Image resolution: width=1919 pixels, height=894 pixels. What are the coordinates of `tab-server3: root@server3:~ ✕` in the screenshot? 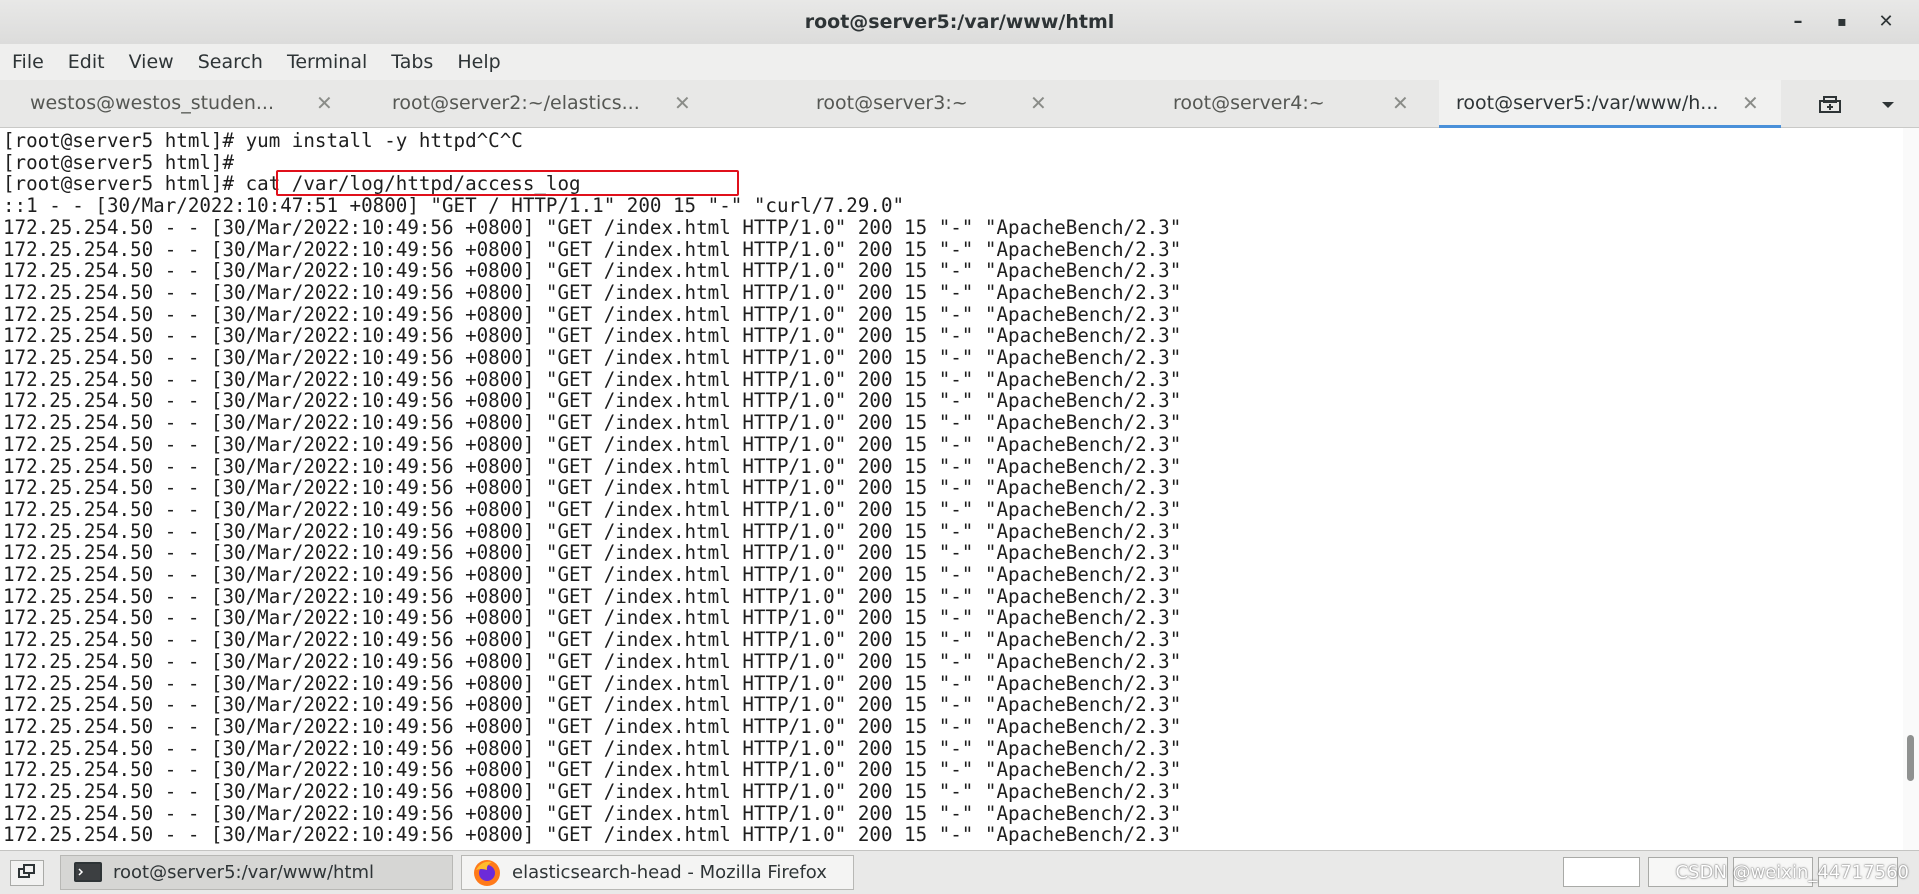 It's located at (873, 103).